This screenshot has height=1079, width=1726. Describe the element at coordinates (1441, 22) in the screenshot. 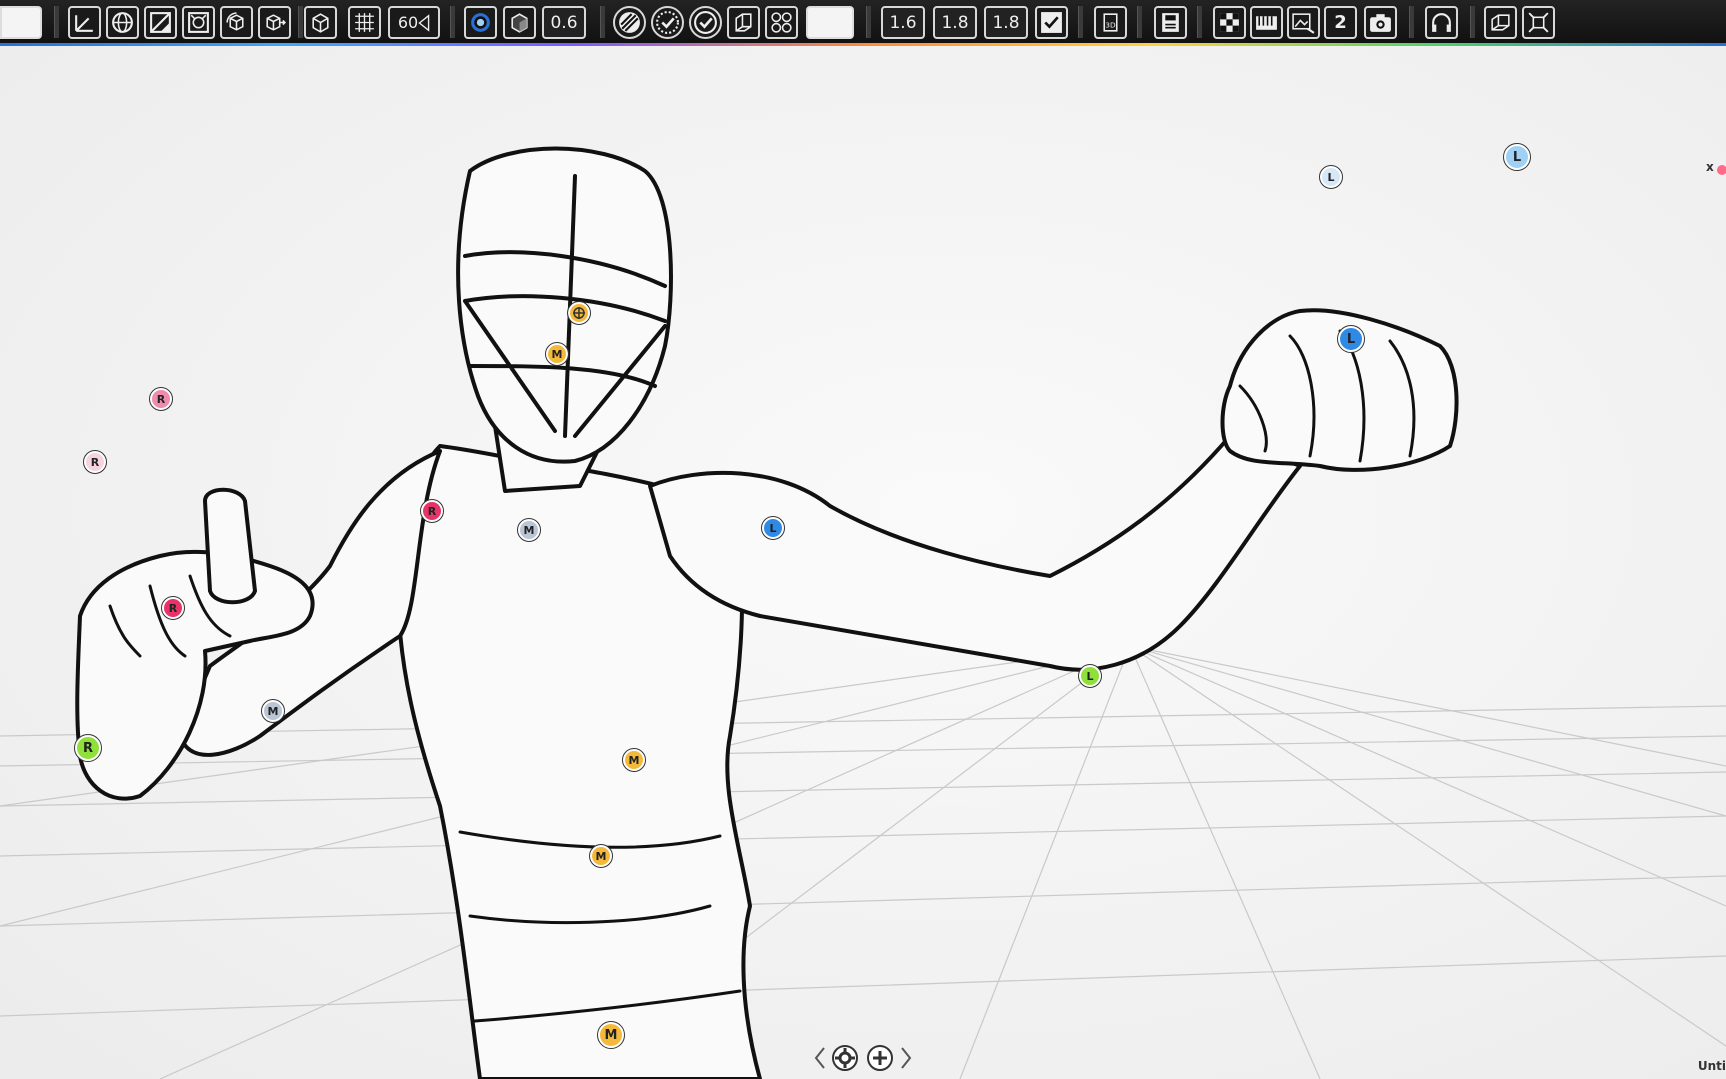

I see `headphones-icon` at that location.